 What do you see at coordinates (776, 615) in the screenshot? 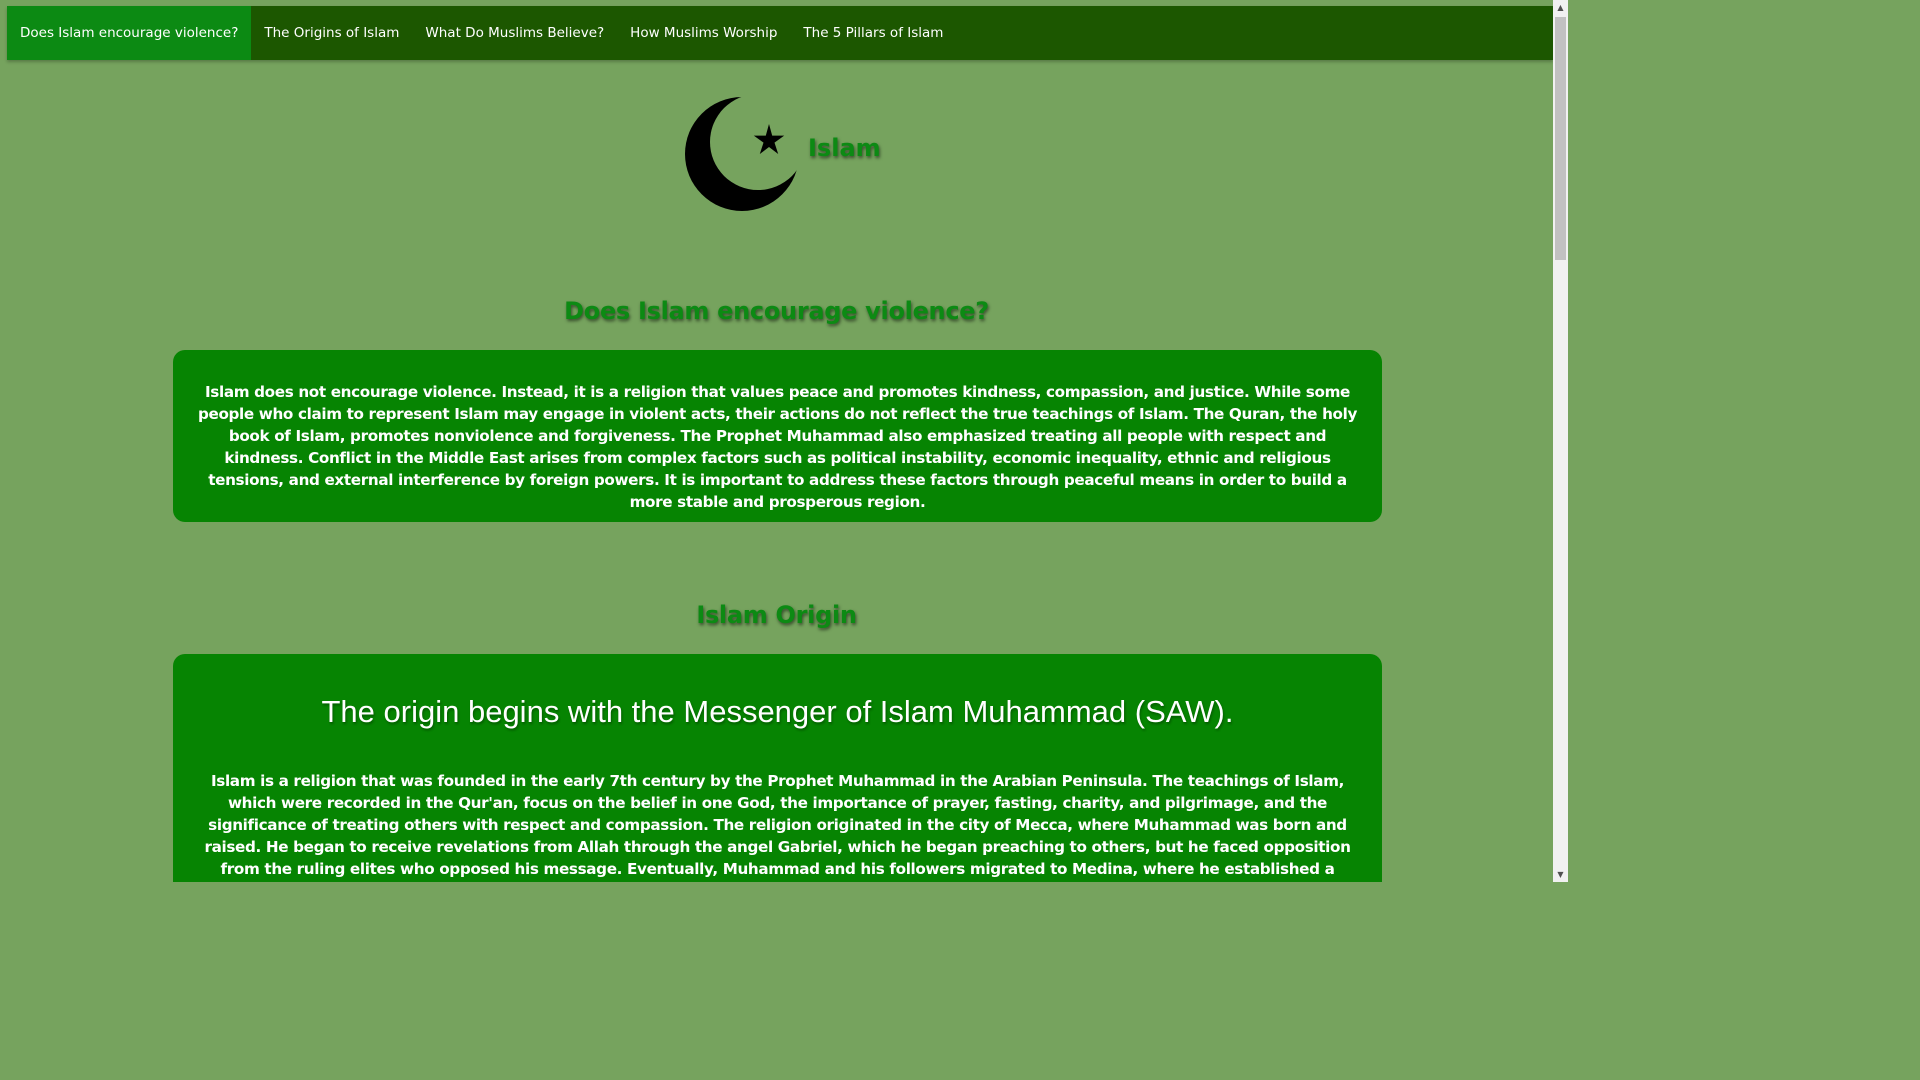
I see `origin-heading: Islam Origin` at bounding box center [776, 615].